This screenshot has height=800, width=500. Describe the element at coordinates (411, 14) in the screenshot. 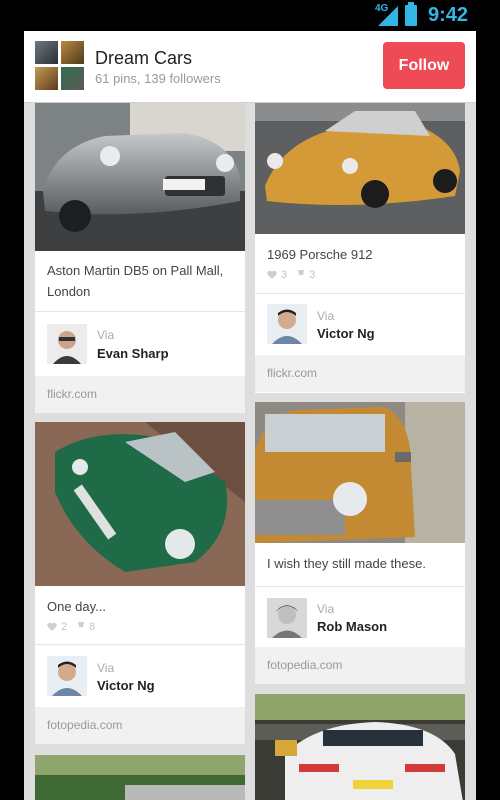

I see `battery-icon` at that location.